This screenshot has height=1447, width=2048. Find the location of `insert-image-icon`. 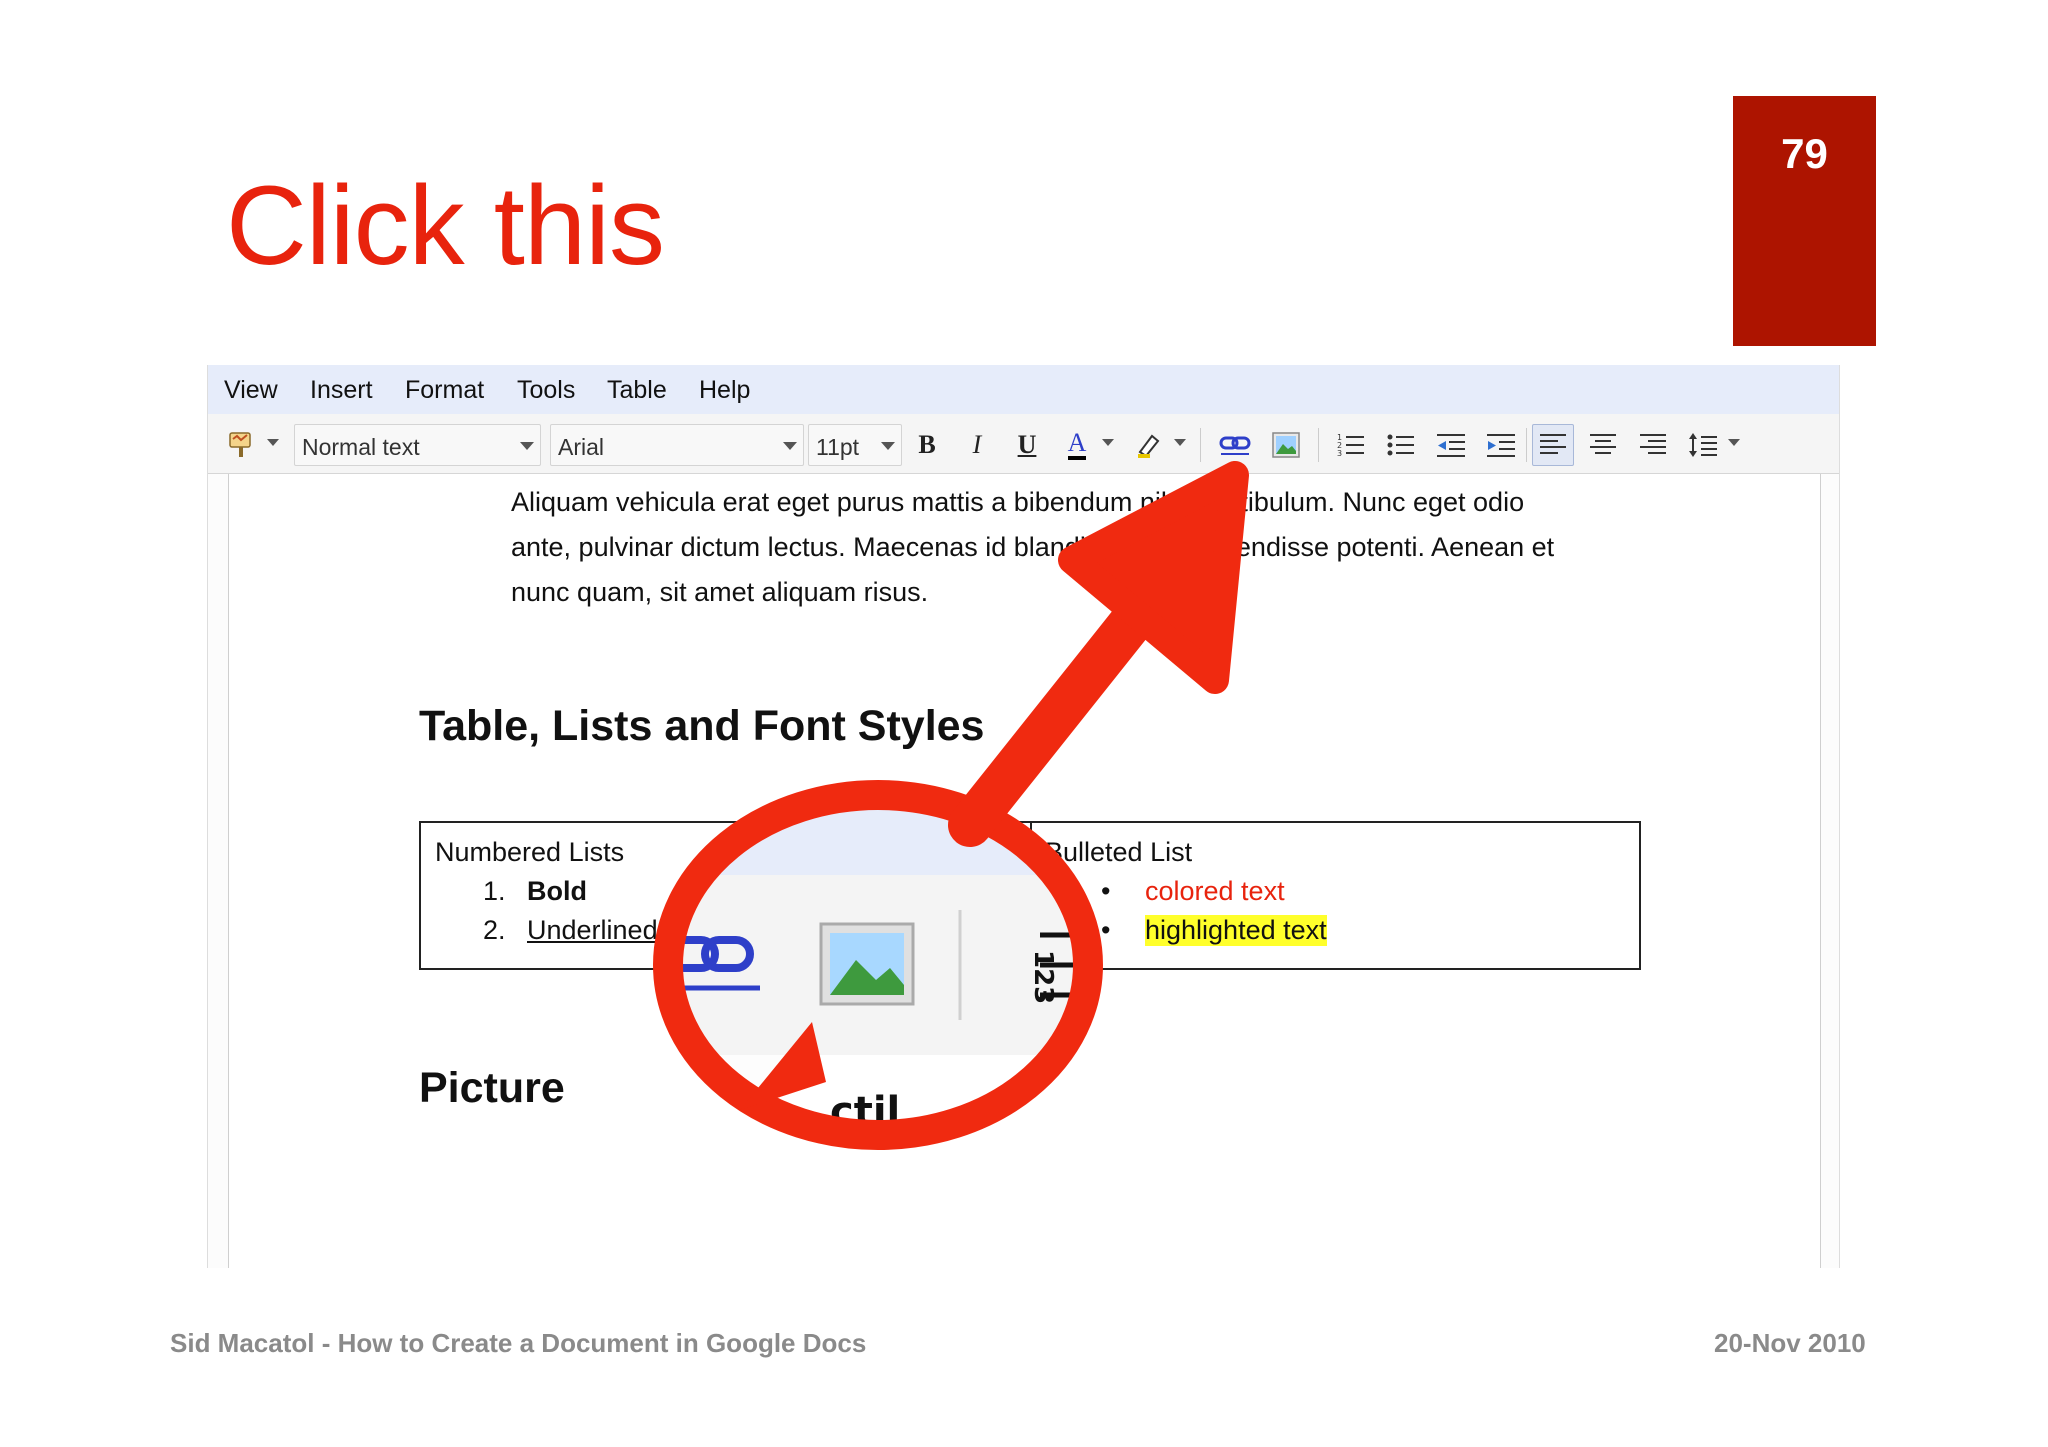

insert-image-icon is located at coordinates (1286, 445).